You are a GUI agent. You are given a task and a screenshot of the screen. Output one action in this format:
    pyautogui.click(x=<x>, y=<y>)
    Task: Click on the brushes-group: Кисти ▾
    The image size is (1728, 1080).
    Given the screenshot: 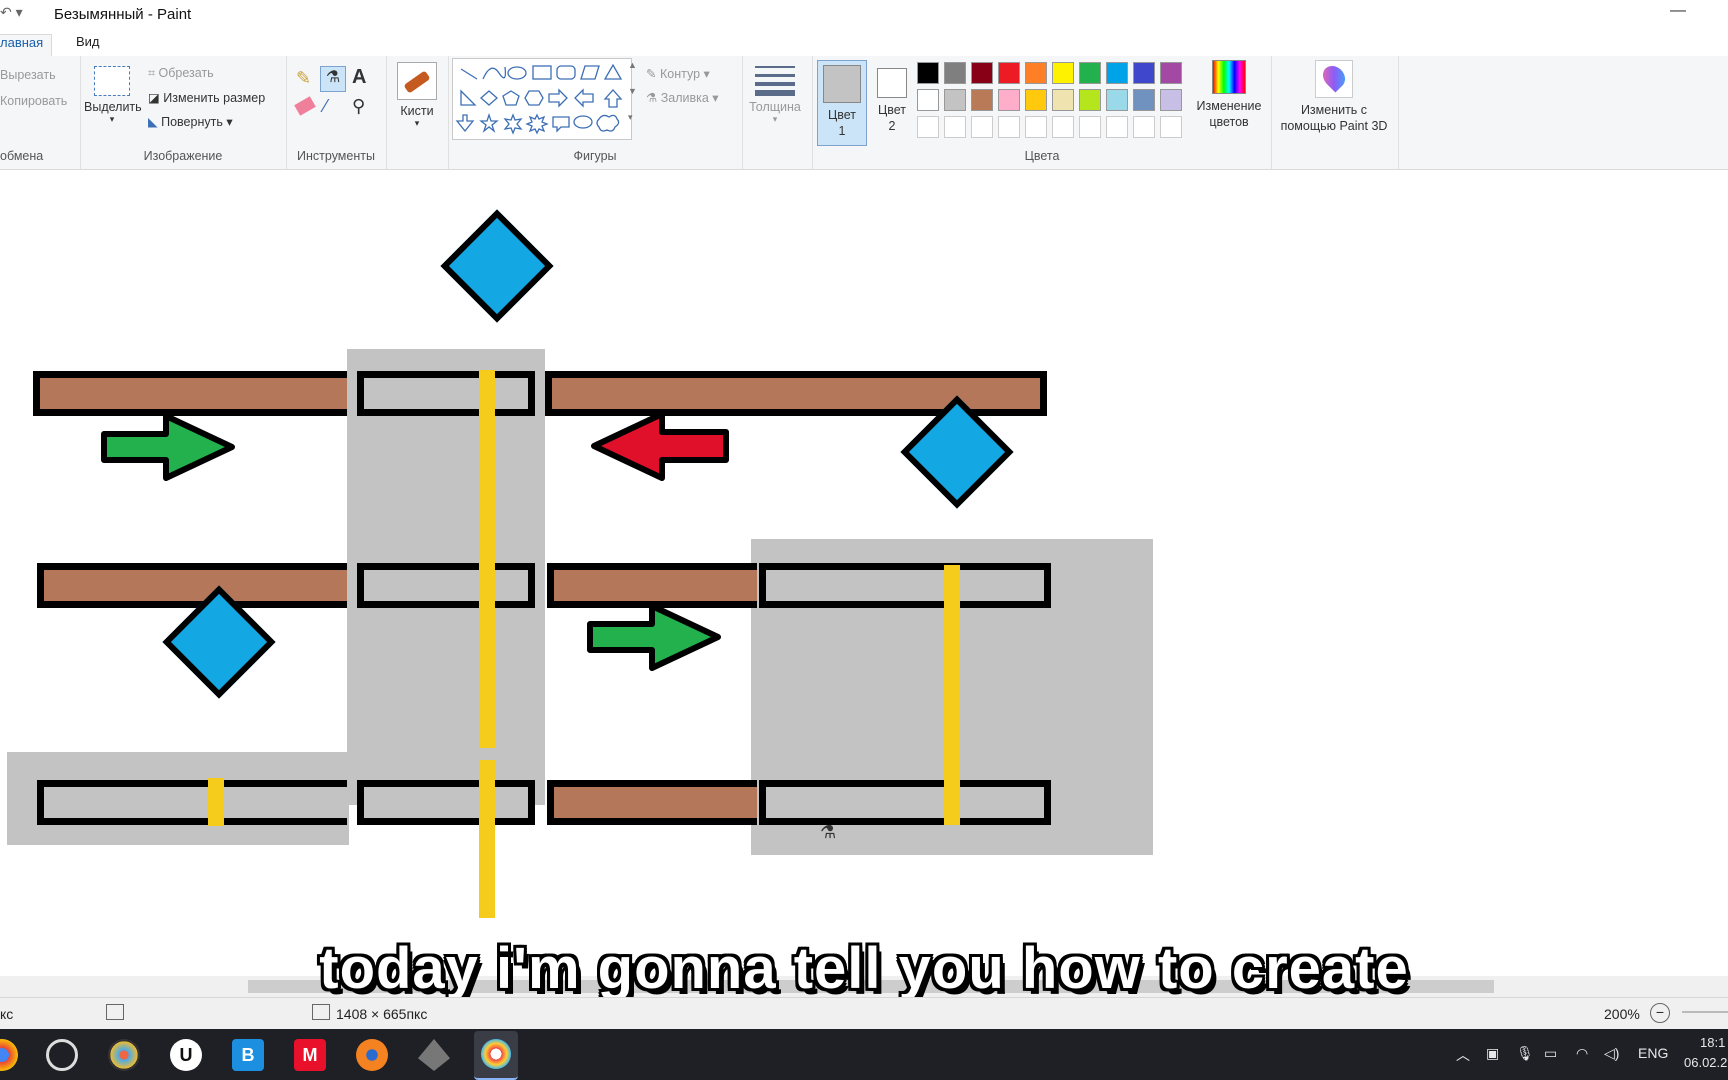 What is the action you would take?
    pyautogui.click(x=417, y=112)
    